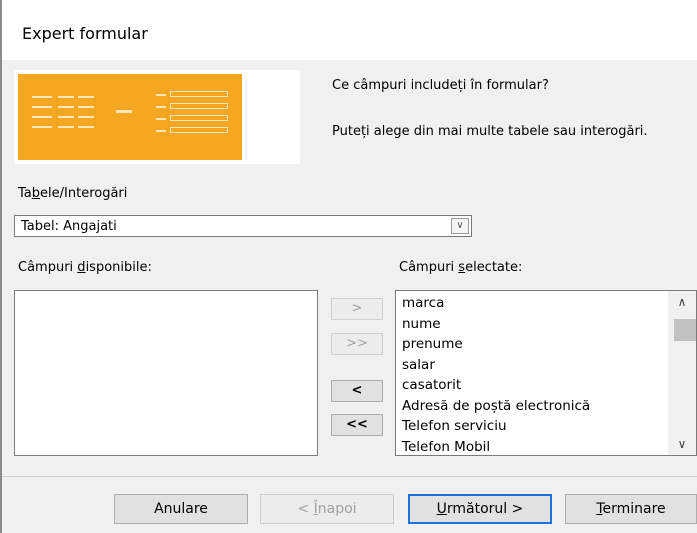 This screenshot has height=533, width=697. Describe the element at coordinates (631, 509) in the screenshot. I see `finish-button: Terminare` at that location.